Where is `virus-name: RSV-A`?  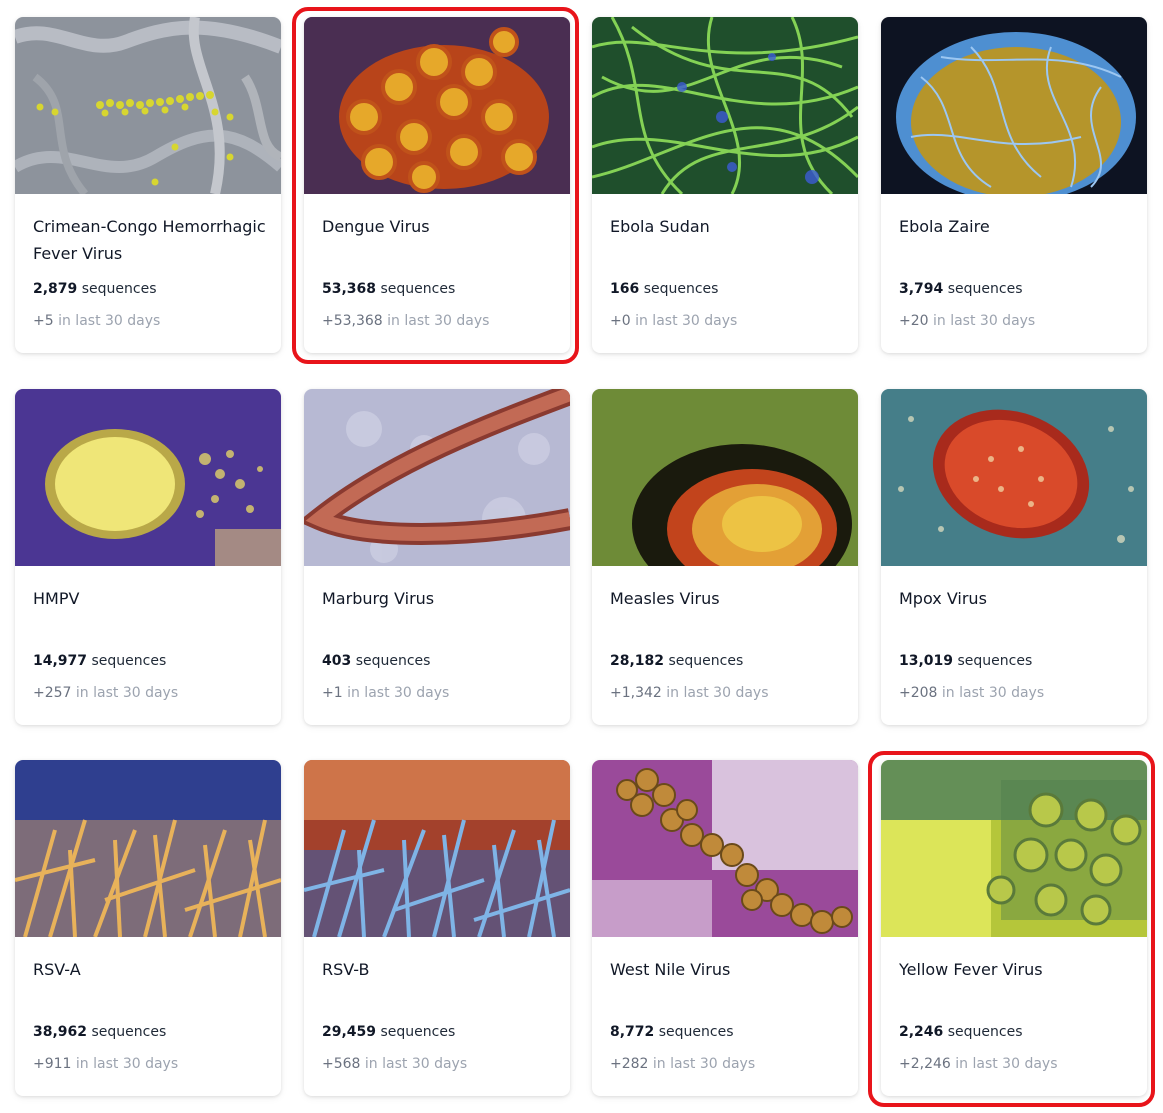
virus-name: RSV-A is located at coordinates (57, 969).